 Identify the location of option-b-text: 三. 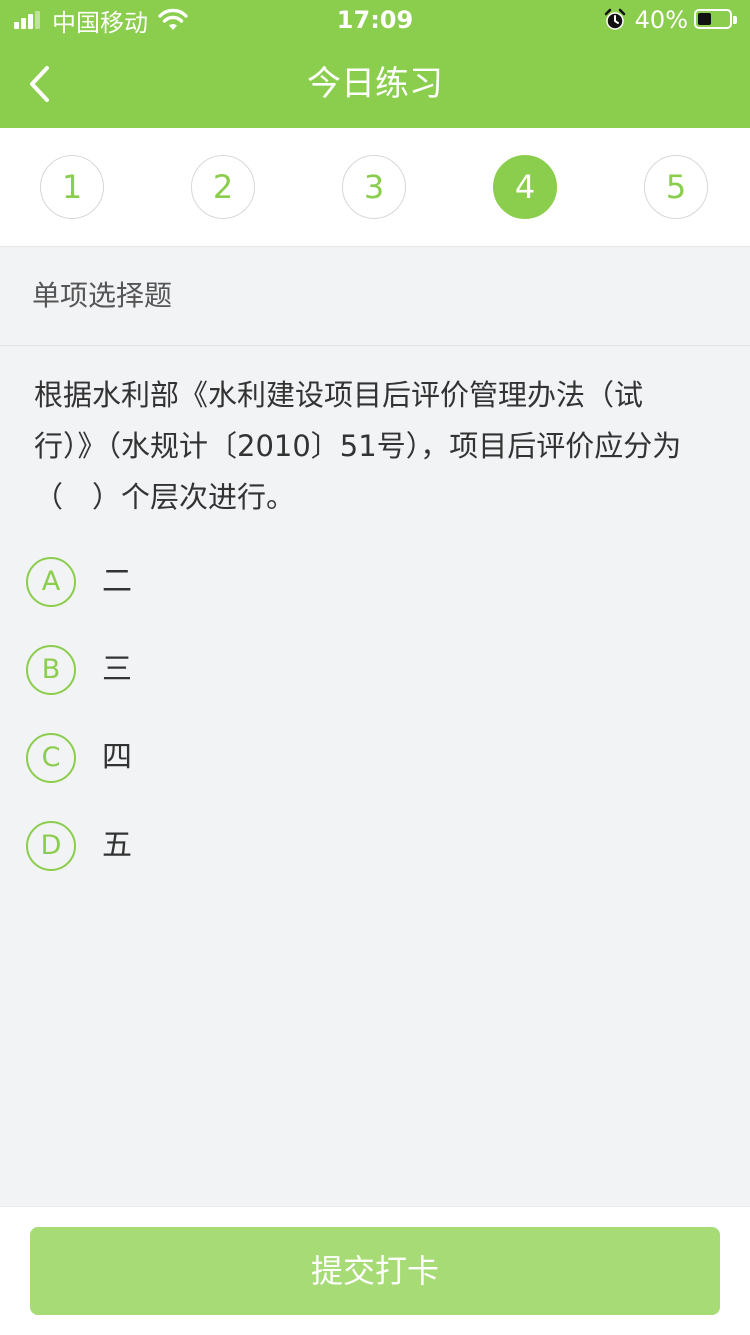
(117, 669).